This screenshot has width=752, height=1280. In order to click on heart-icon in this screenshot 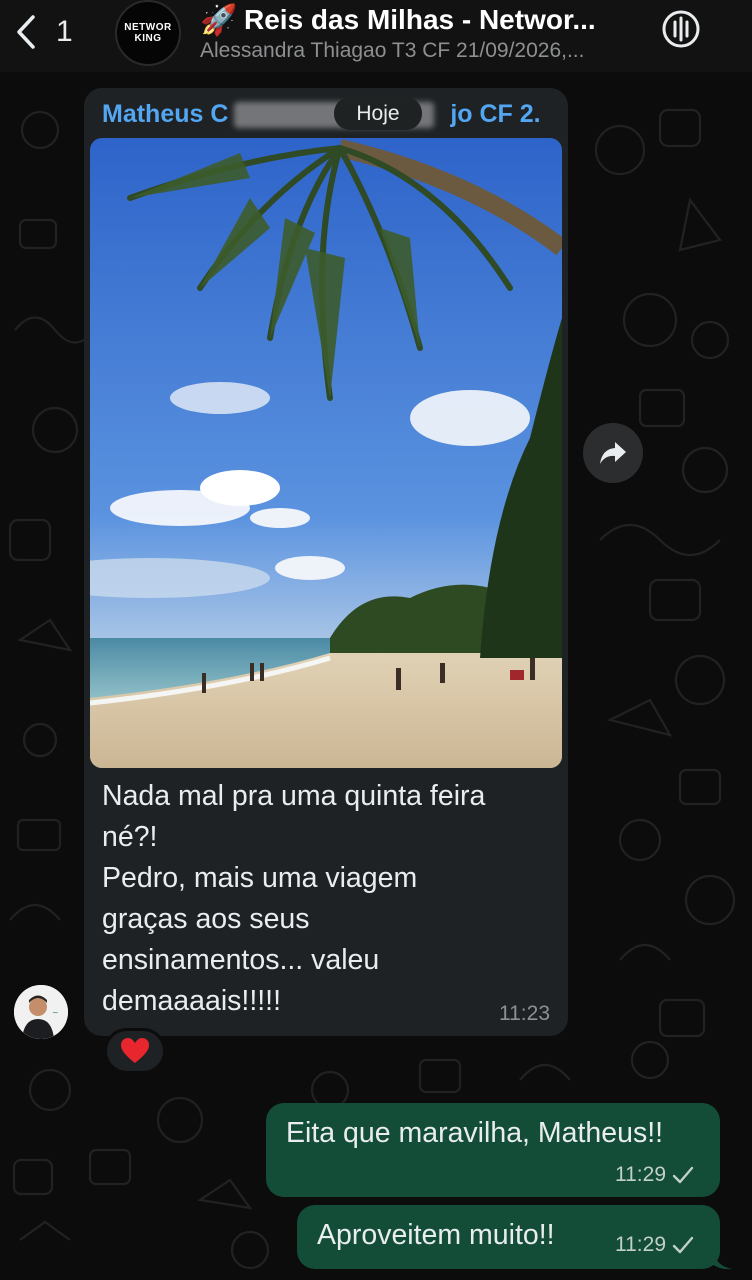, I will do `click(135, 1050)`.